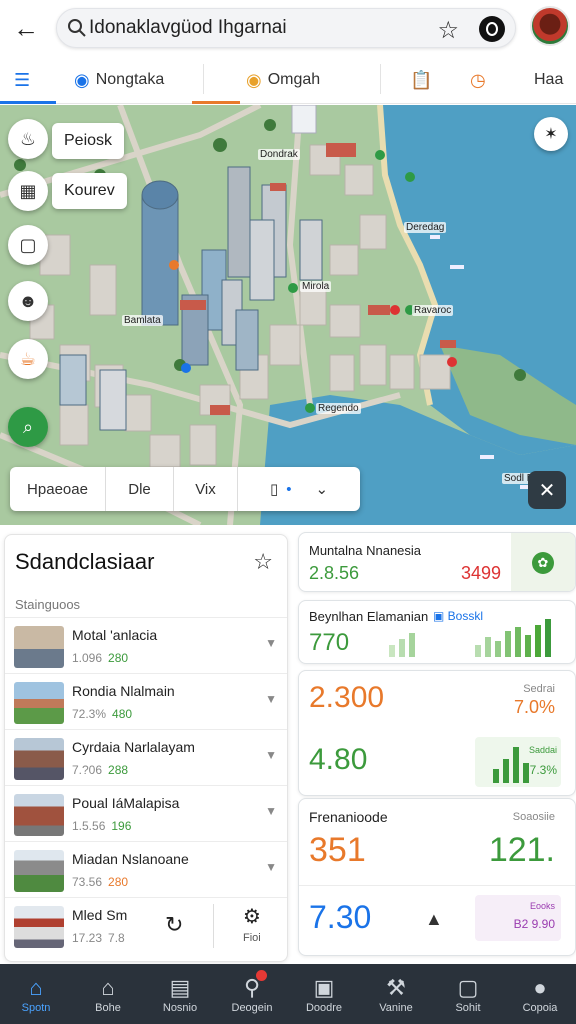 Image resolution: width=576 pixels, height=1024 pixels. Describe the element at coordinates (396, 994) in the screenshot. I see `nav-vanine: ⚒ Vanine` at that location.